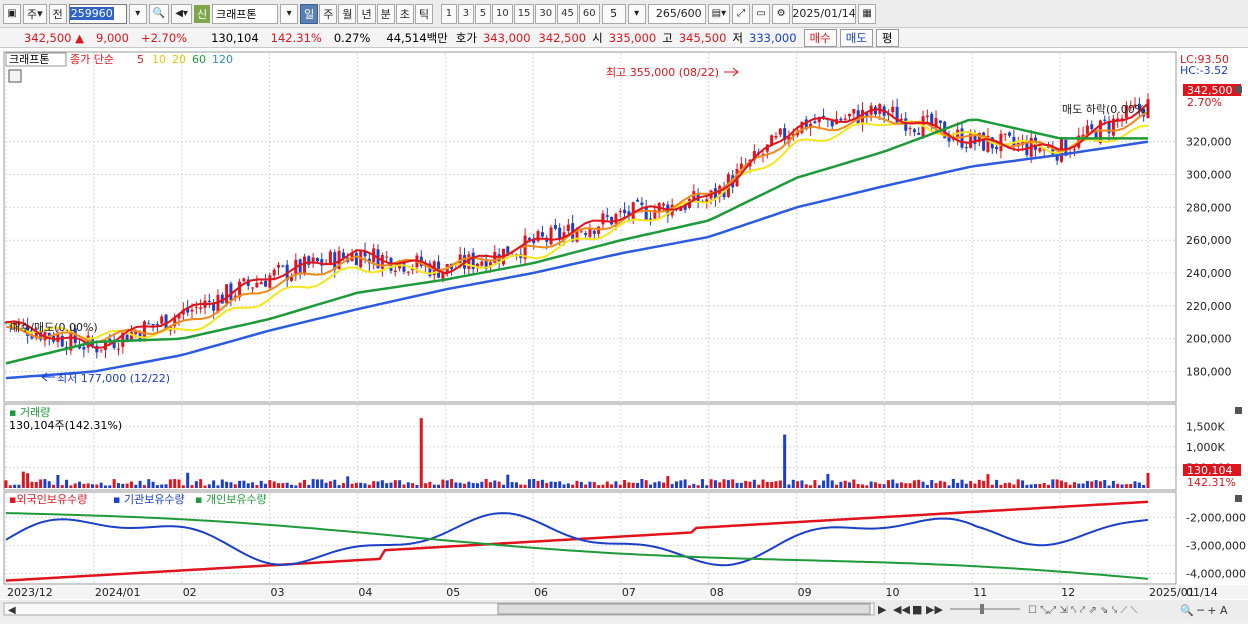  What do you see at coordinates (12, 610) in the screenshot?
I see `scroll-left-icon: ◀` at bounding box center [12, 610].